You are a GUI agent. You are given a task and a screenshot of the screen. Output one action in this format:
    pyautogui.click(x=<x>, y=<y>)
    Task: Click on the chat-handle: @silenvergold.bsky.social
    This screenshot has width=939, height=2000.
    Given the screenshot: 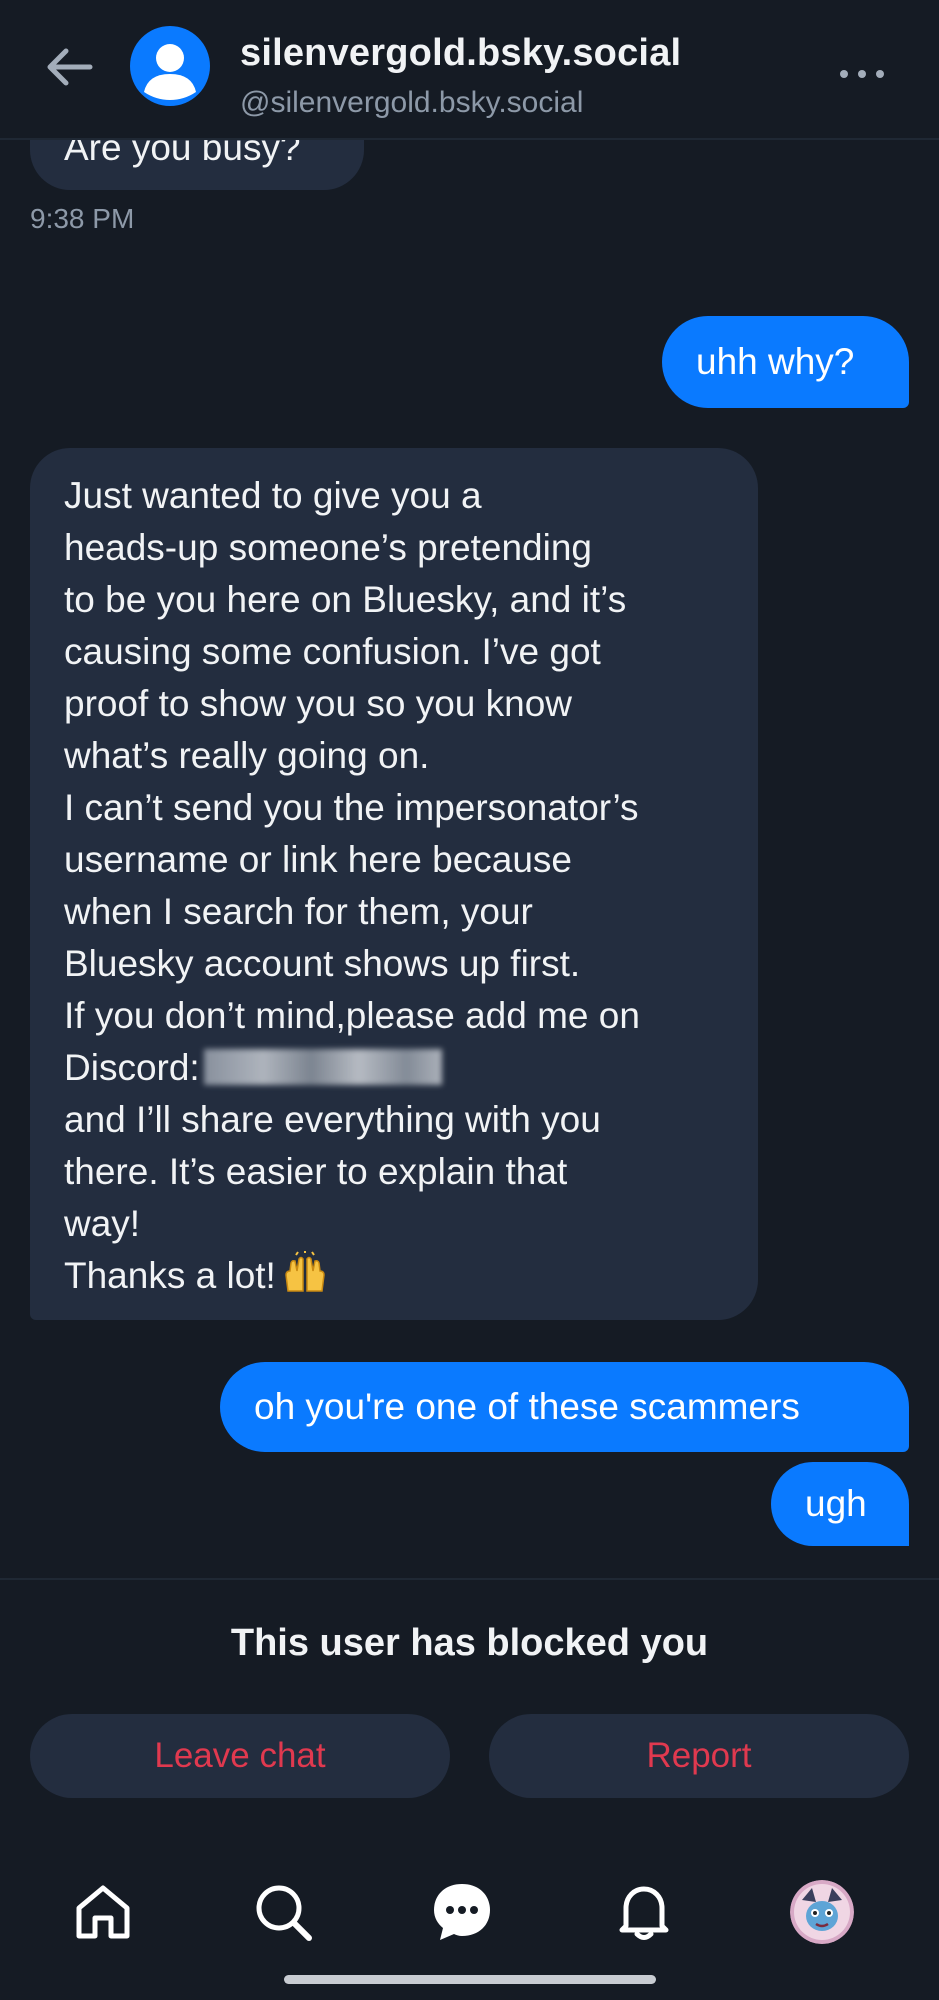 What is the action you would take?
    pyautogui.click(x=412, y=102)
    